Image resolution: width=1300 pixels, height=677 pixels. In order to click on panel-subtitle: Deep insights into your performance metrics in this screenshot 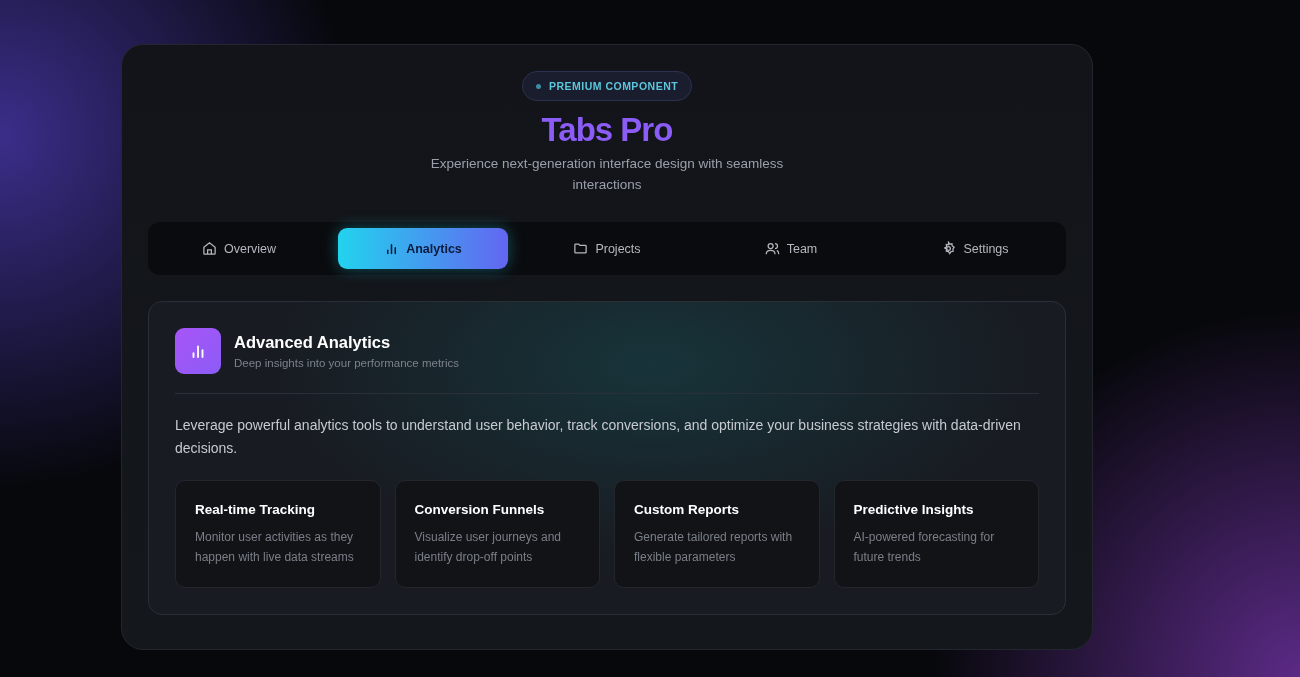, I will do `click(346, 363)`.